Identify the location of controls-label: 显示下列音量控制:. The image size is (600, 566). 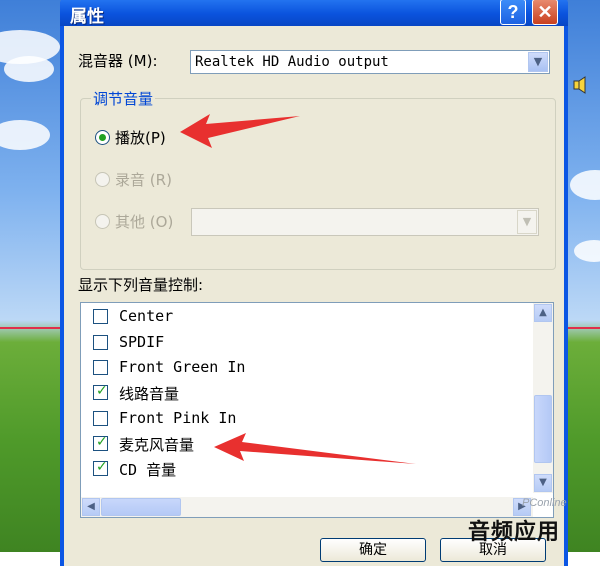
(141, 285).